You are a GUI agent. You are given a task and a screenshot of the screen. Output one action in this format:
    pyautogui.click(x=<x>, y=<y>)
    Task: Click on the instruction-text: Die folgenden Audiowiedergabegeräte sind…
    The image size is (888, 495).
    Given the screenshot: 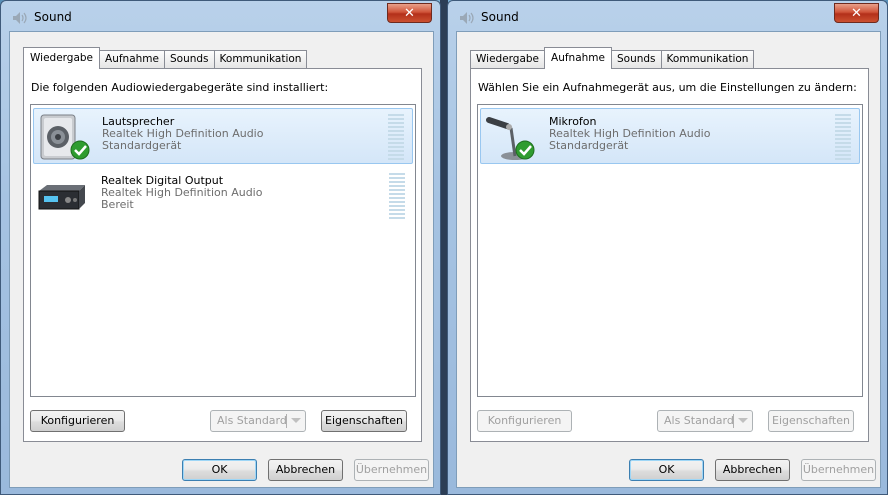 What is the action you would take?
    pyautogui.click(x=180, y=87)
    